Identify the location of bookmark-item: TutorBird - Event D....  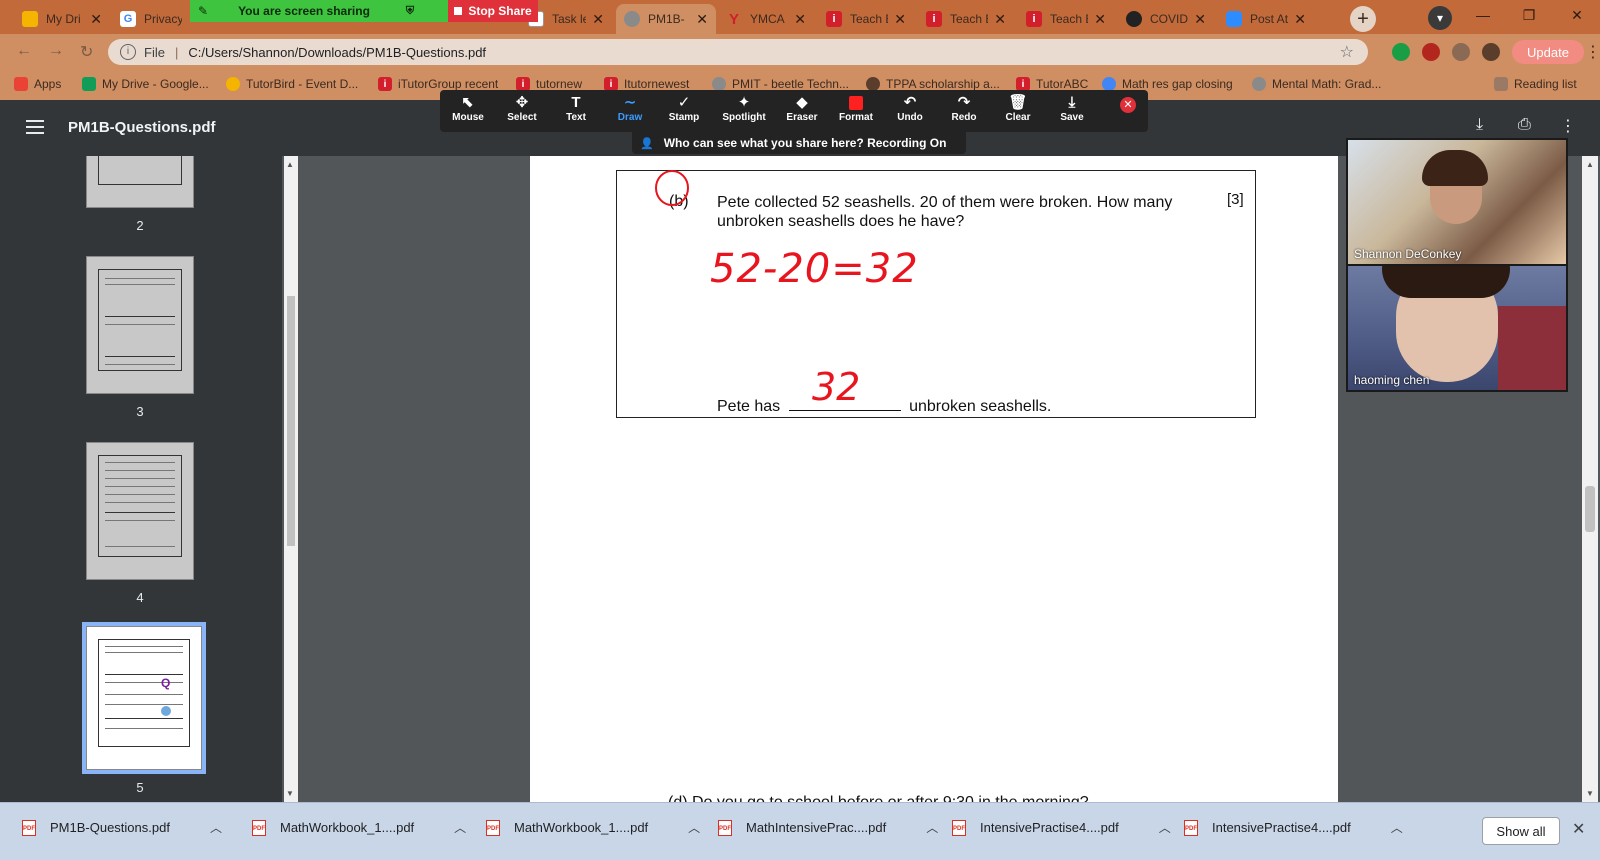
(292, 84).